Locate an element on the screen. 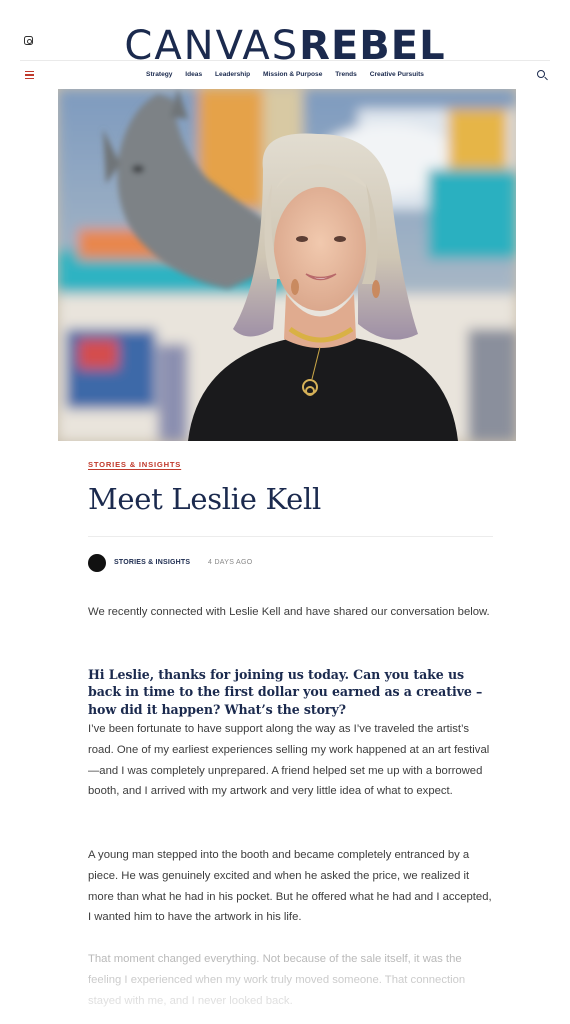  nav-item-creative-pursuits: Creative Pursuits is located at coordinates (397, 74).